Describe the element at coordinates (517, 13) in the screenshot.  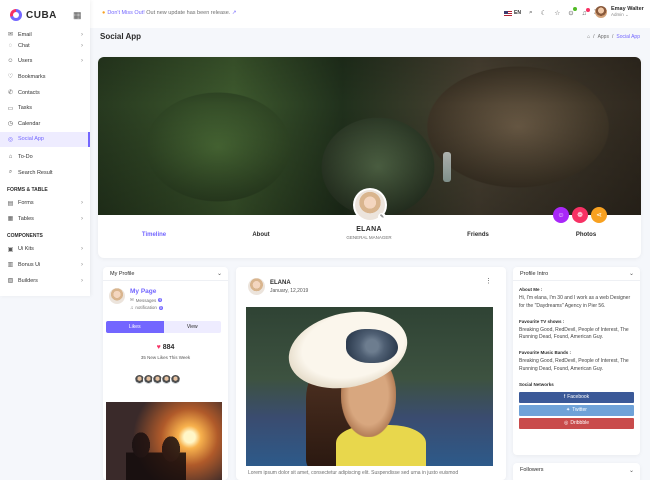
I see `language-label: EN` at that location.